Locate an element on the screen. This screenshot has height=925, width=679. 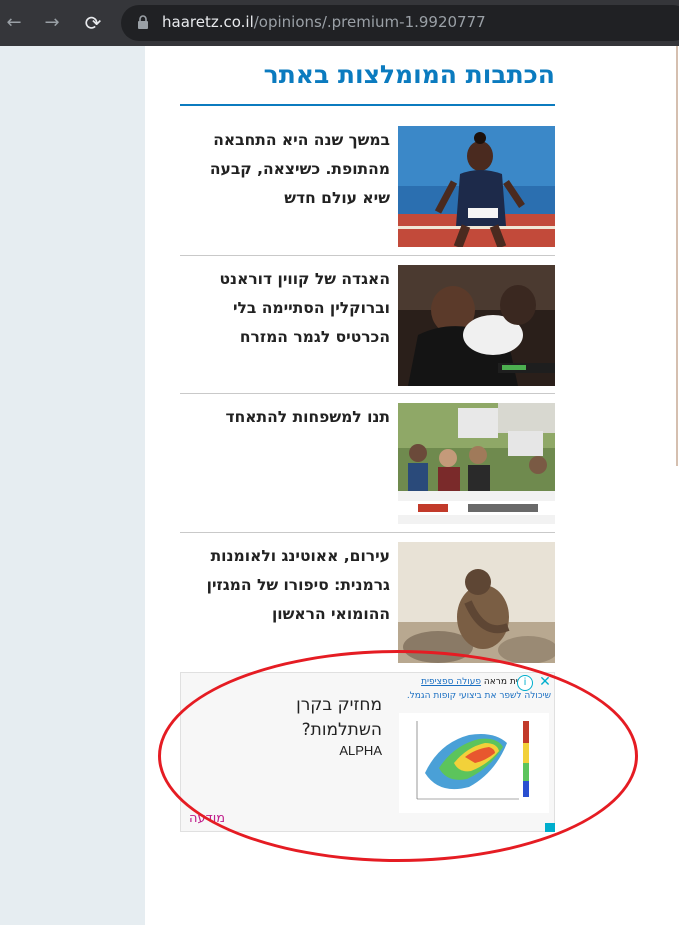
adjacent-content-edge is located at coordinates (677, 256).